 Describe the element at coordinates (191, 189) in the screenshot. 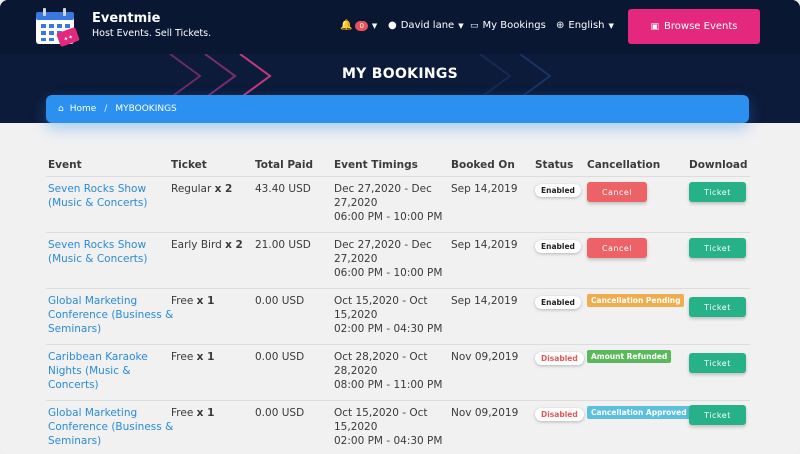

I see `ticket-name: Regular` at that location.